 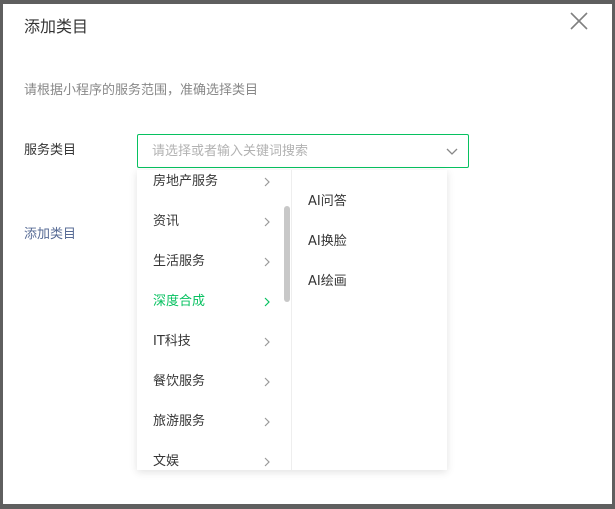 What do you see at coordinates (186, 181) in the screenshot?
I see `category-item-label: 房地产服务` at bounding box center [186, 181].